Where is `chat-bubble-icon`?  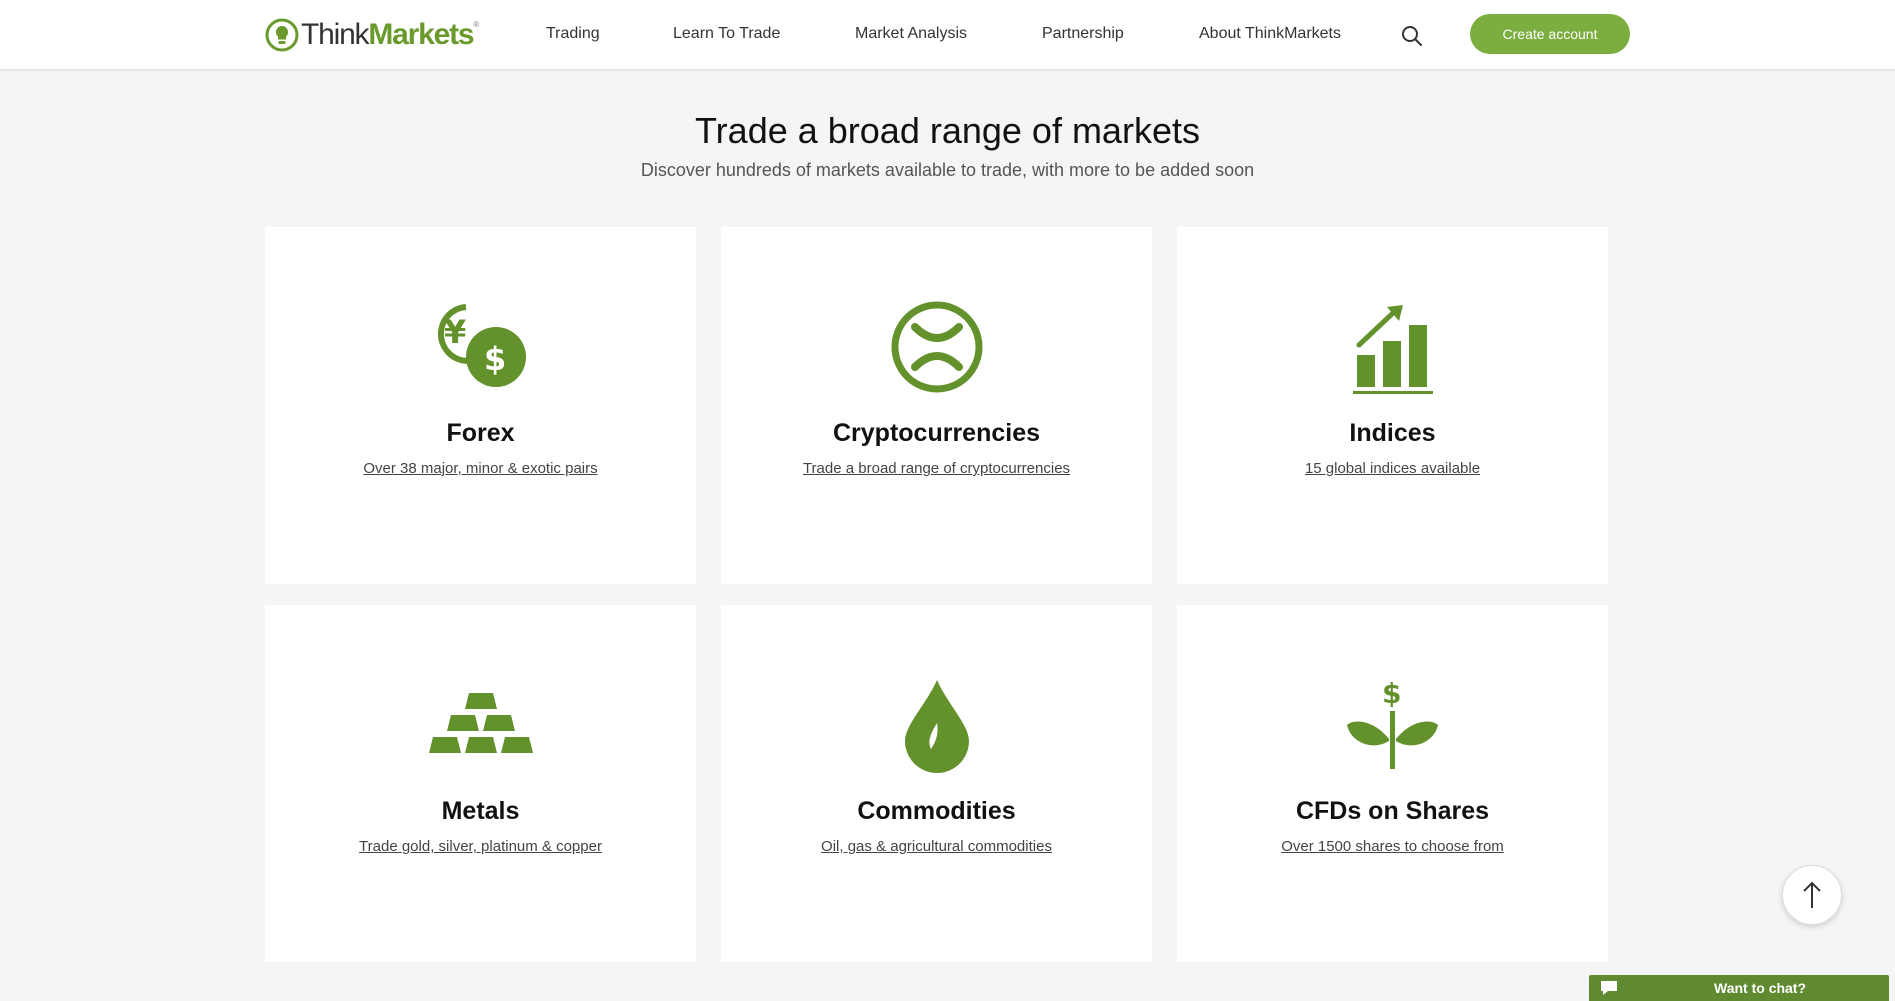
chat-bubble-icon is located at coordinates (1609, 988).